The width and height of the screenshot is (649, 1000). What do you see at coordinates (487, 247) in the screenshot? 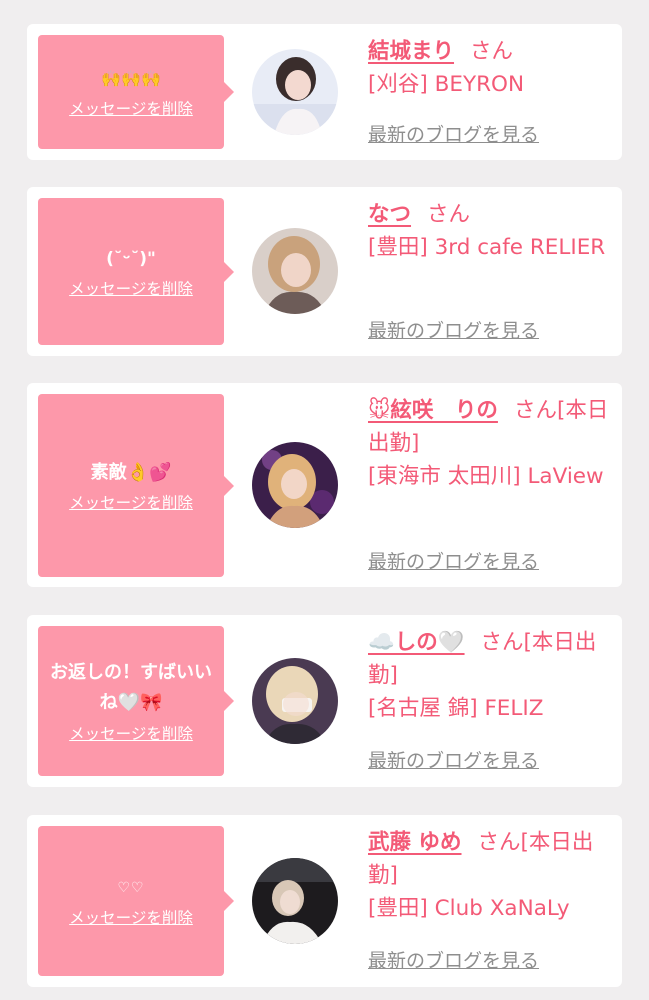
I see `store-label: [豊田] 3rd cafe RELIER` at bounding box center [487, 247].